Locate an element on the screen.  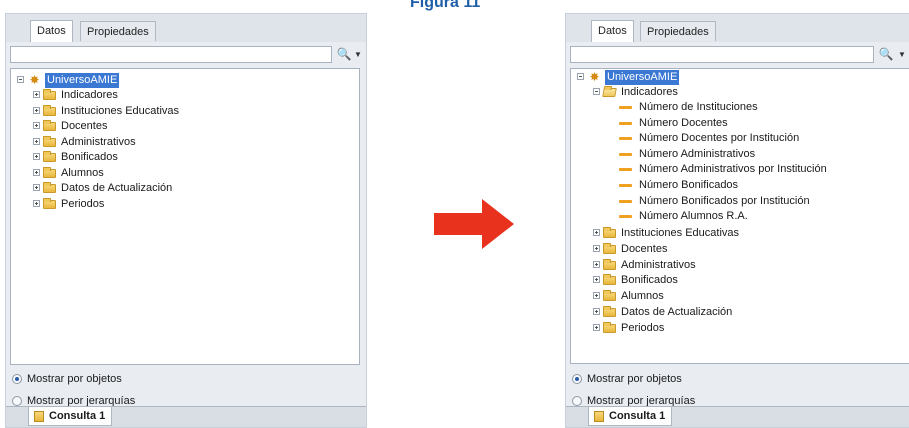
tree-measure-label: Número Alumnos R.A. is located at coordinates (693, 216).